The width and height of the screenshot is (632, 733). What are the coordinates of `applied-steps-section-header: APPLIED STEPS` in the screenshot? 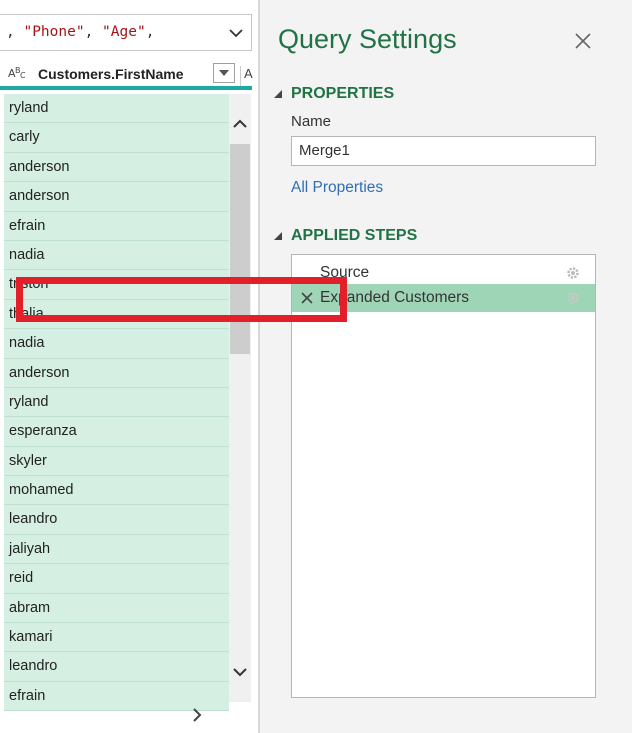 It's located at (345, 236).